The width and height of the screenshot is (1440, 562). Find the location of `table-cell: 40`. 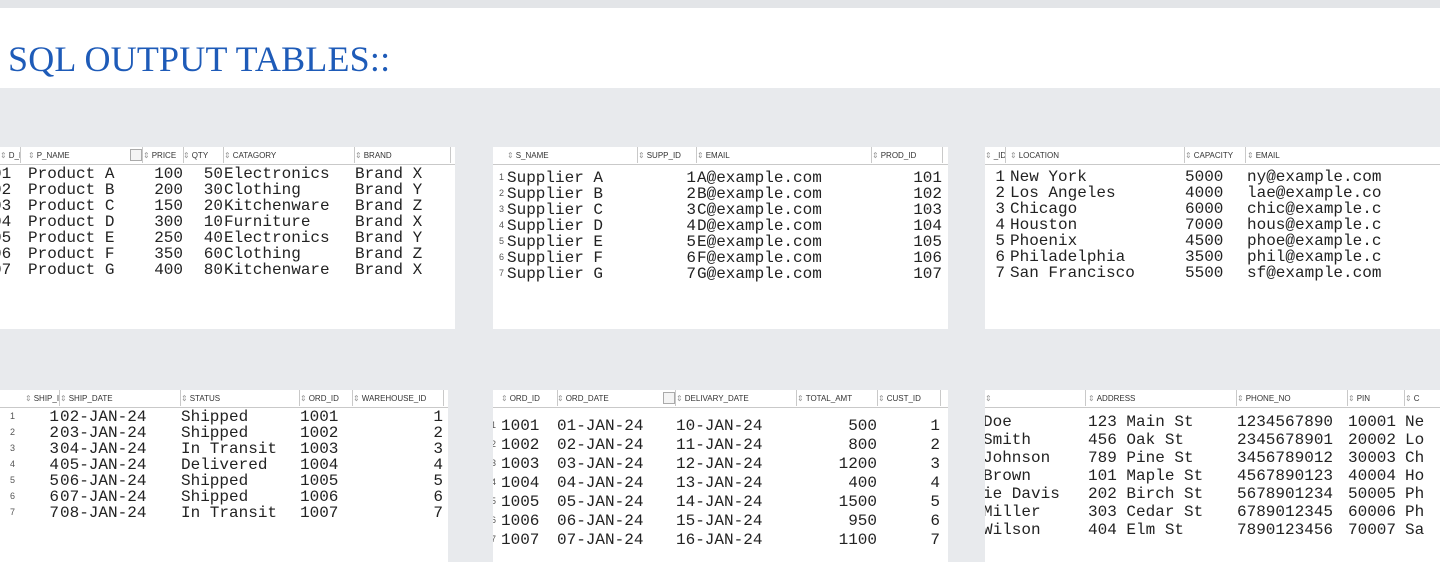

table-cell: 40 is located at coordinates (203, 238).